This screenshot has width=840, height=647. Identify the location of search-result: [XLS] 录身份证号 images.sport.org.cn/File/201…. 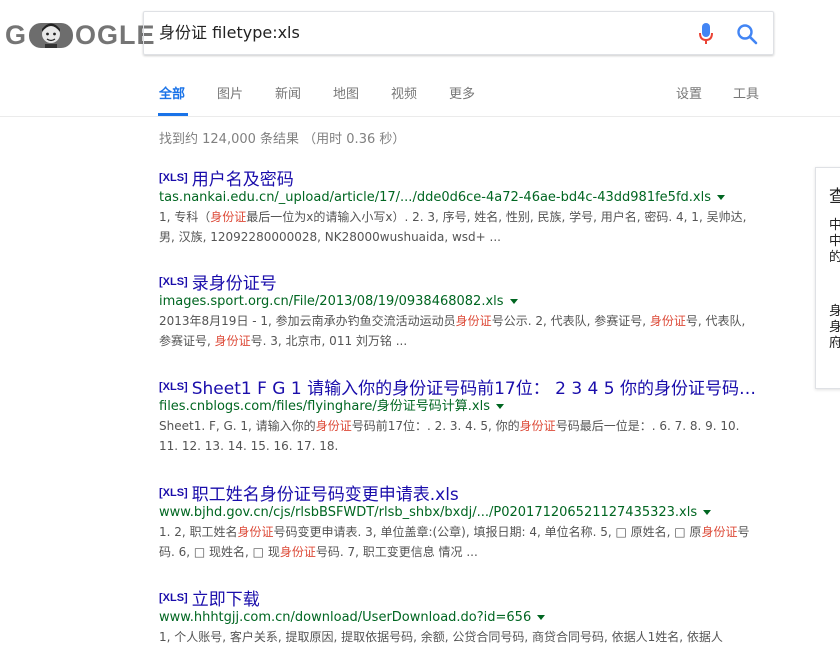
(464, 310).